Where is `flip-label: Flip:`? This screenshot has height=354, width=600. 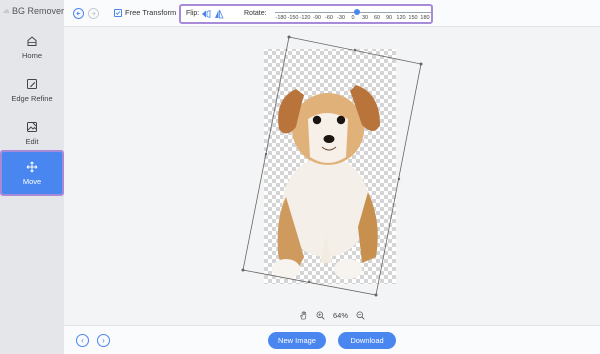
flip-label: Flip: is located at coordinates (193, 13).